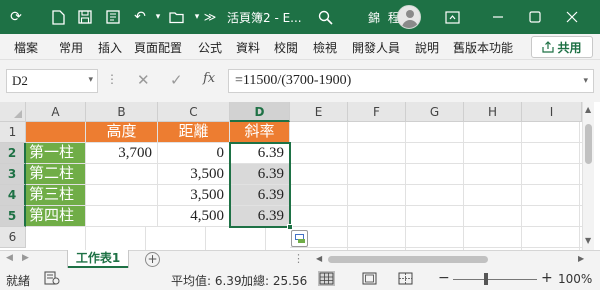 This screenshot has height=290, width=600. I want to click on name-box-dropdown-icon: ▾, so click(90, 79).